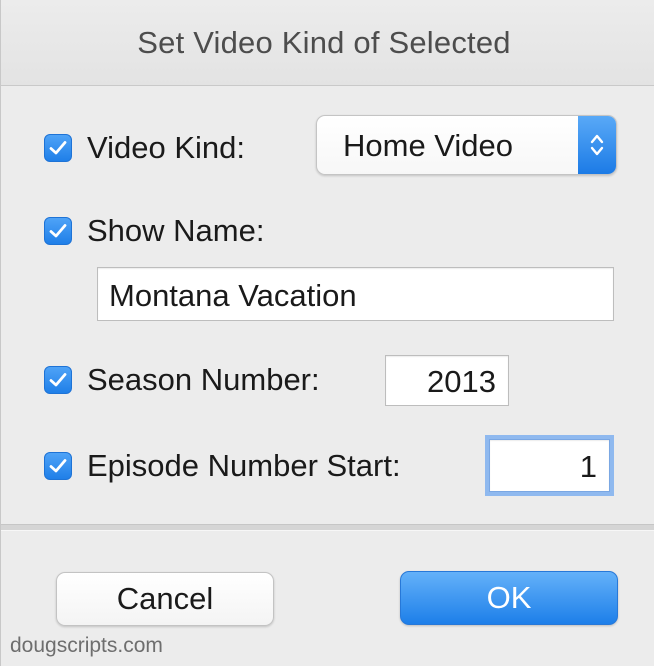 The image size is (654, 666). Describe the element at coordinates (509, 598) in the screenshot. I see `ok-button: OK` at that location.